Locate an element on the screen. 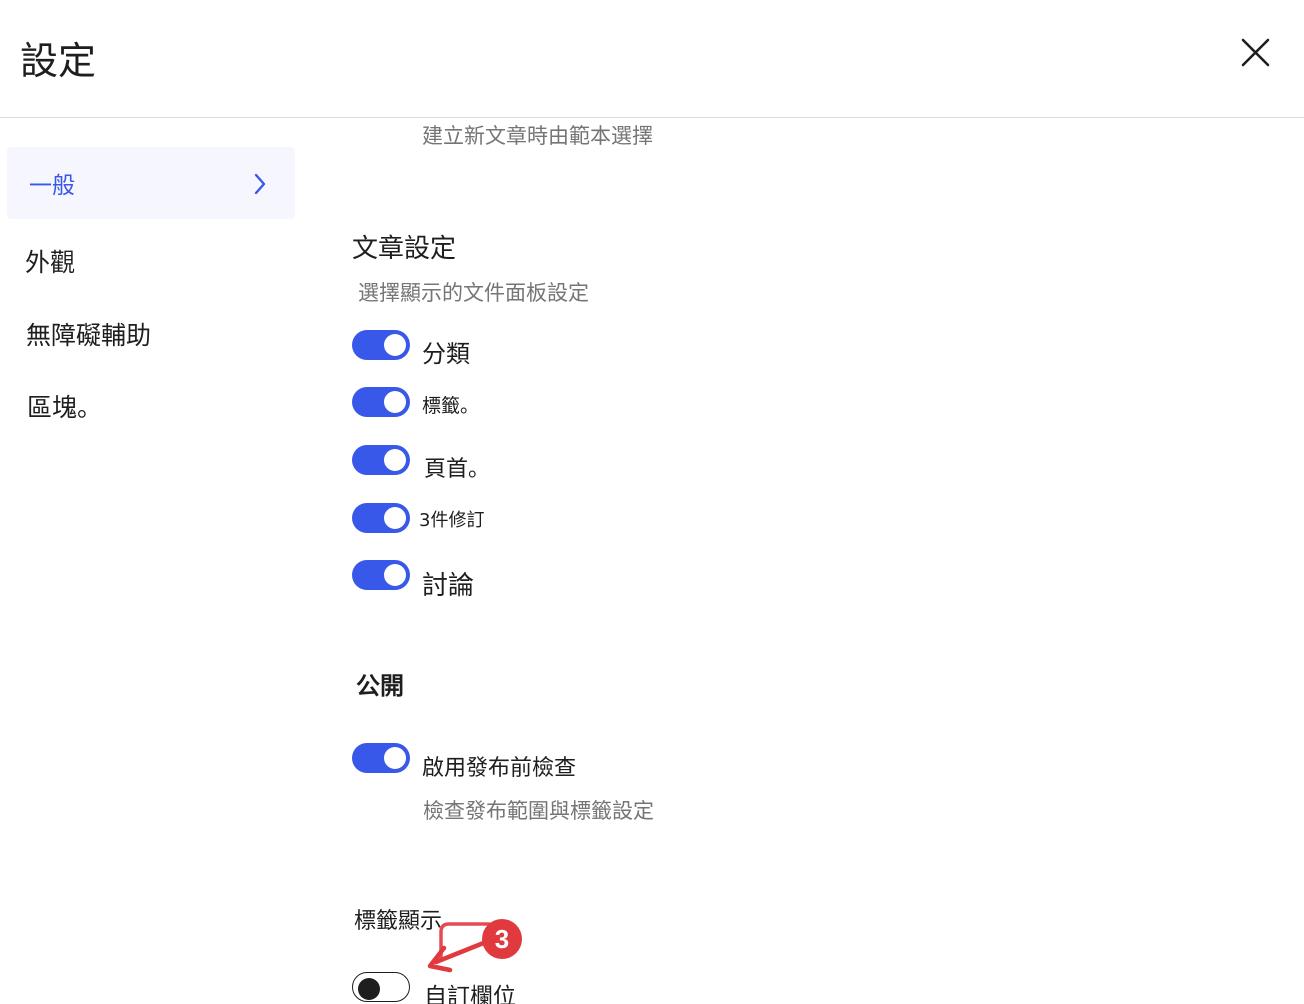 This screenshot has height=1004, width=1304. sidebar-item-blocks: 區塊。 is located at coordinates (151, 406).